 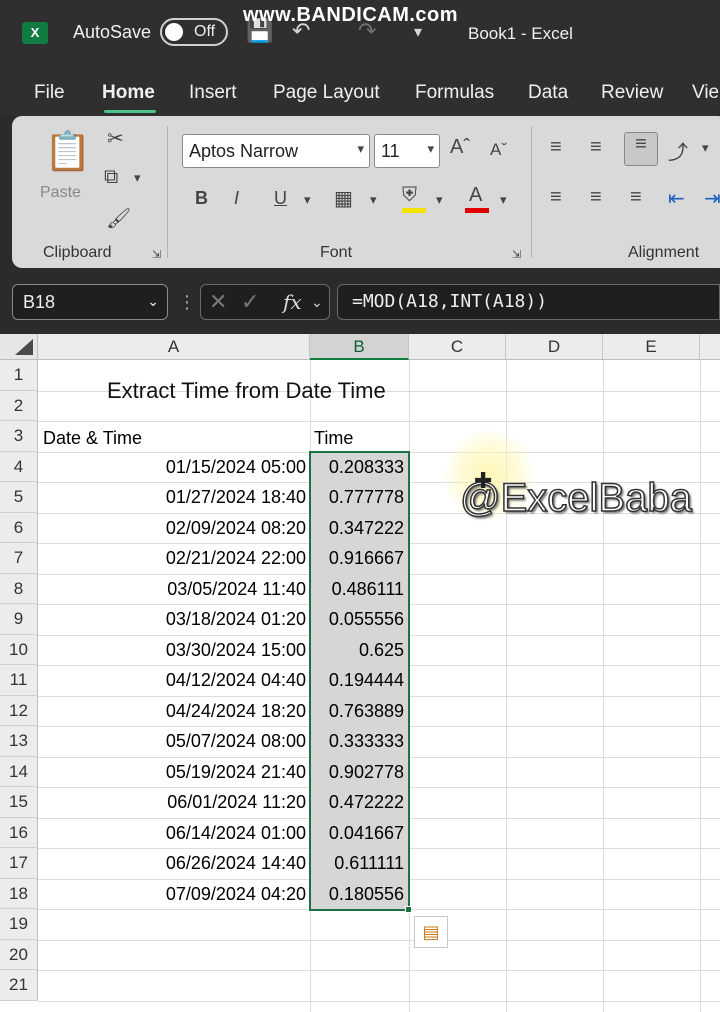 I want to click on decrease-indent-icon: ⇤, so click(x=676, y=198).